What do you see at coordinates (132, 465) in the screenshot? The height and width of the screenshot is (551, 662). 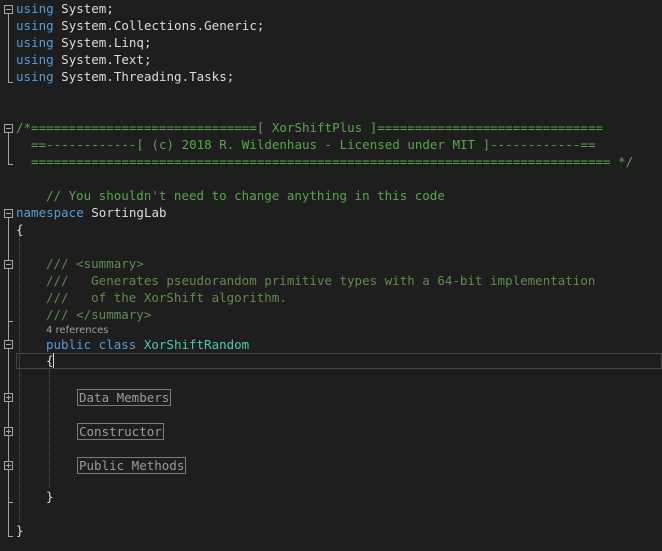 I see `region-public-methods: Public Methods` at bounding box center [132, 465].